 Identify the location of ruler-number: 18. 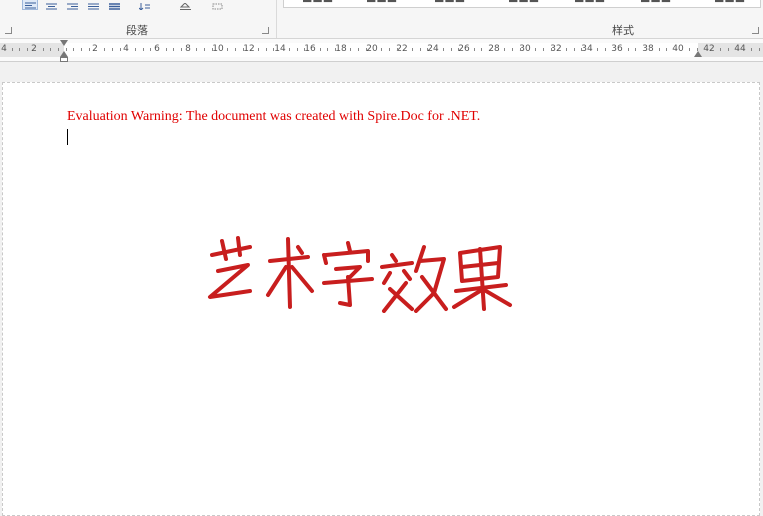
(341, 49).